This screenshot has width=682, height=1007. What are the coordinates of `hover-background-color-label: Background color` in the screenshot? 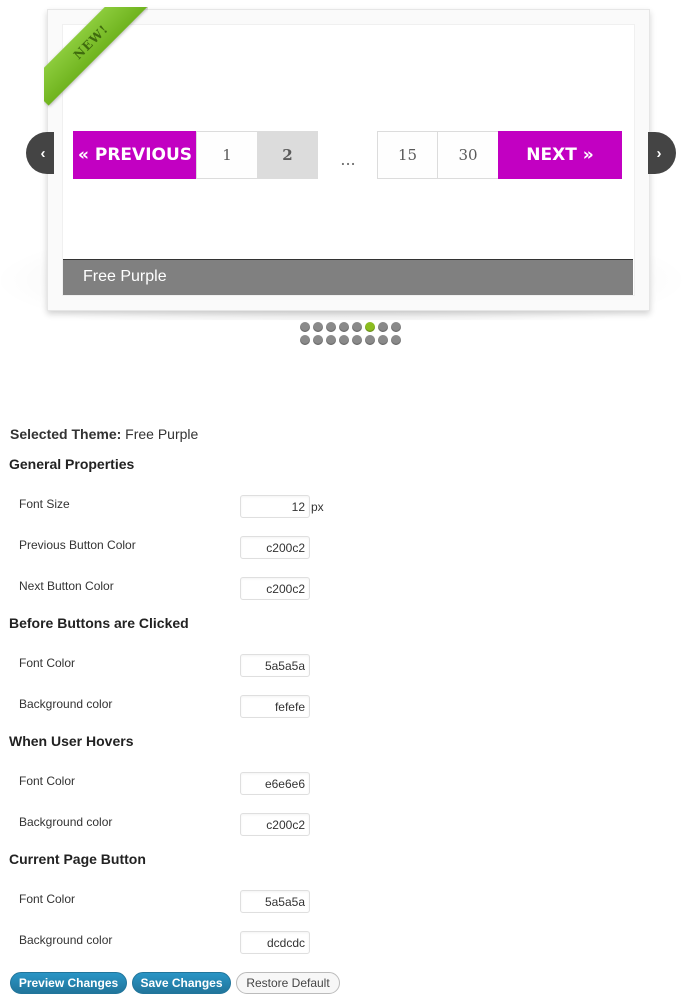 It's located at (66, 822).